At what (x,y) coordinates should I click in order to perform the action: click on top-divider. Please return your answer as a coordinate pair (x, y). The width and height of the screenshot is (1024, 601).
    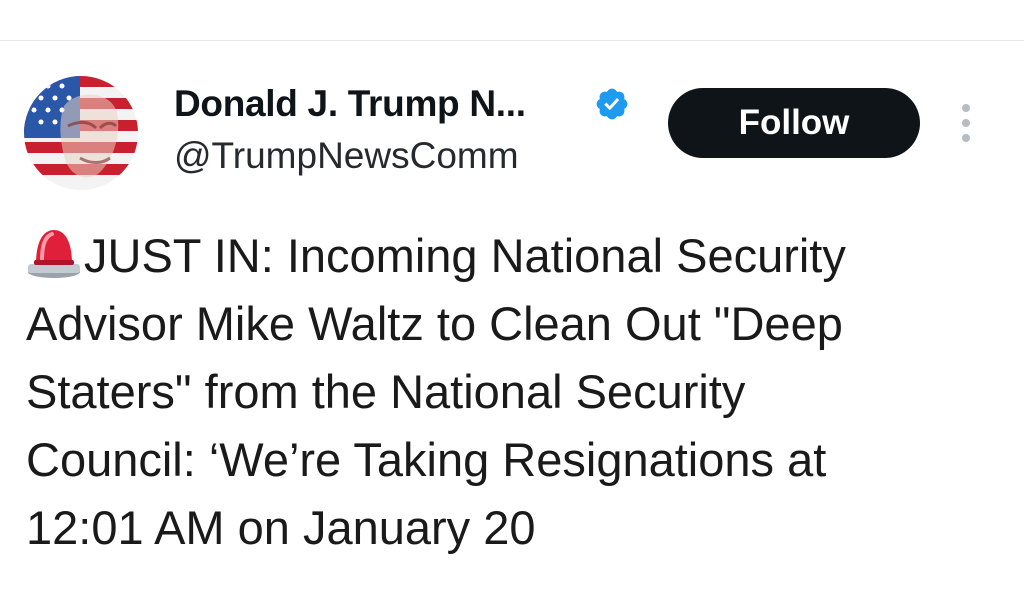
    Looking at the image, I should click on (512, 40).